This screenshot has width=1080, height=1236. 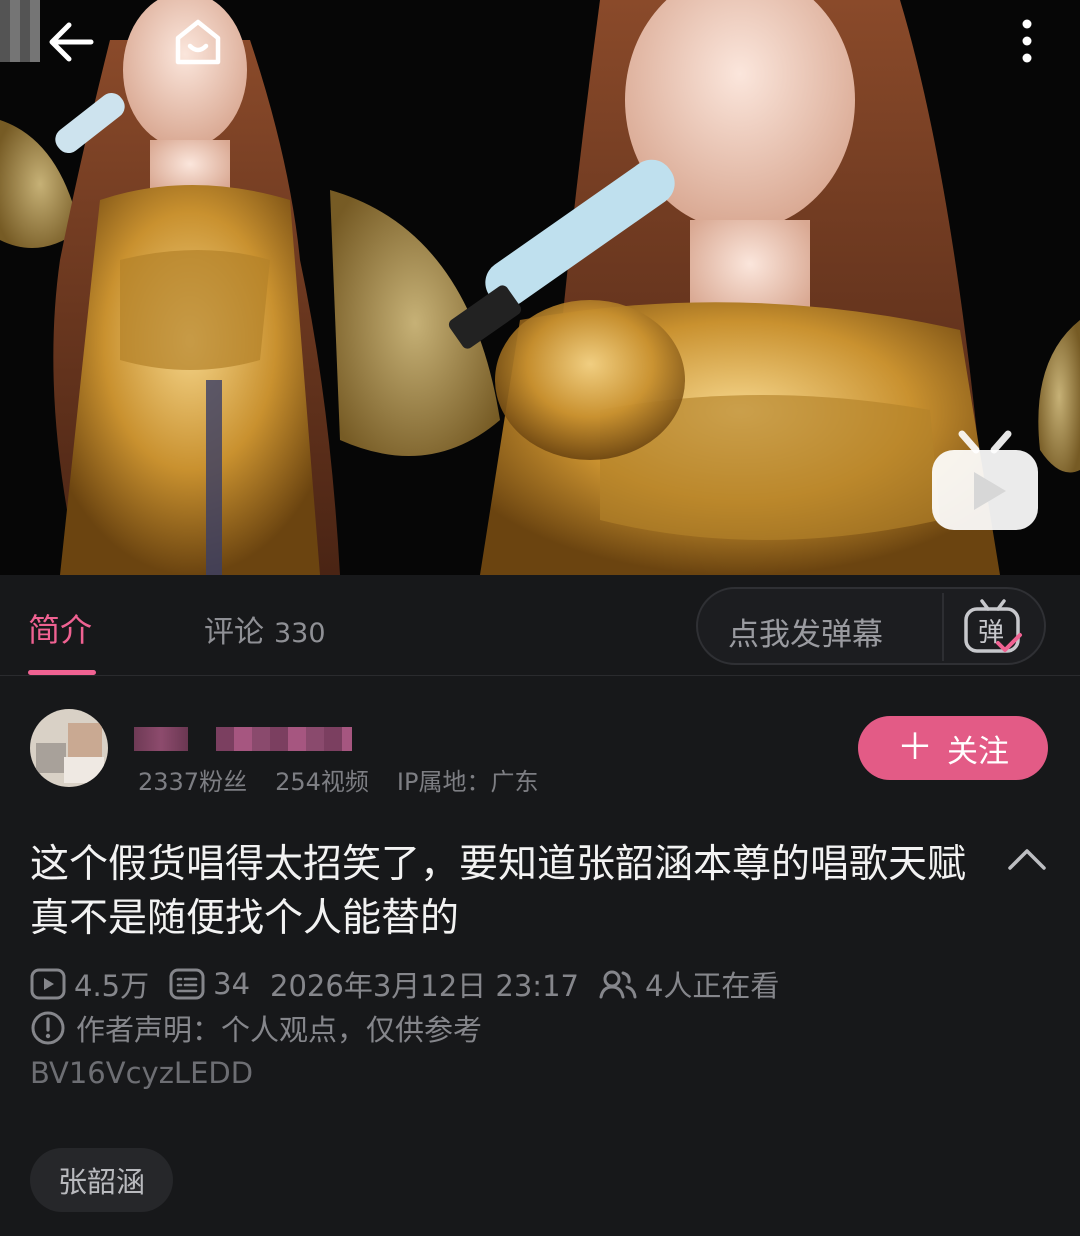 I want to click on play-count: 4.5万, so click(x=112, y=986).